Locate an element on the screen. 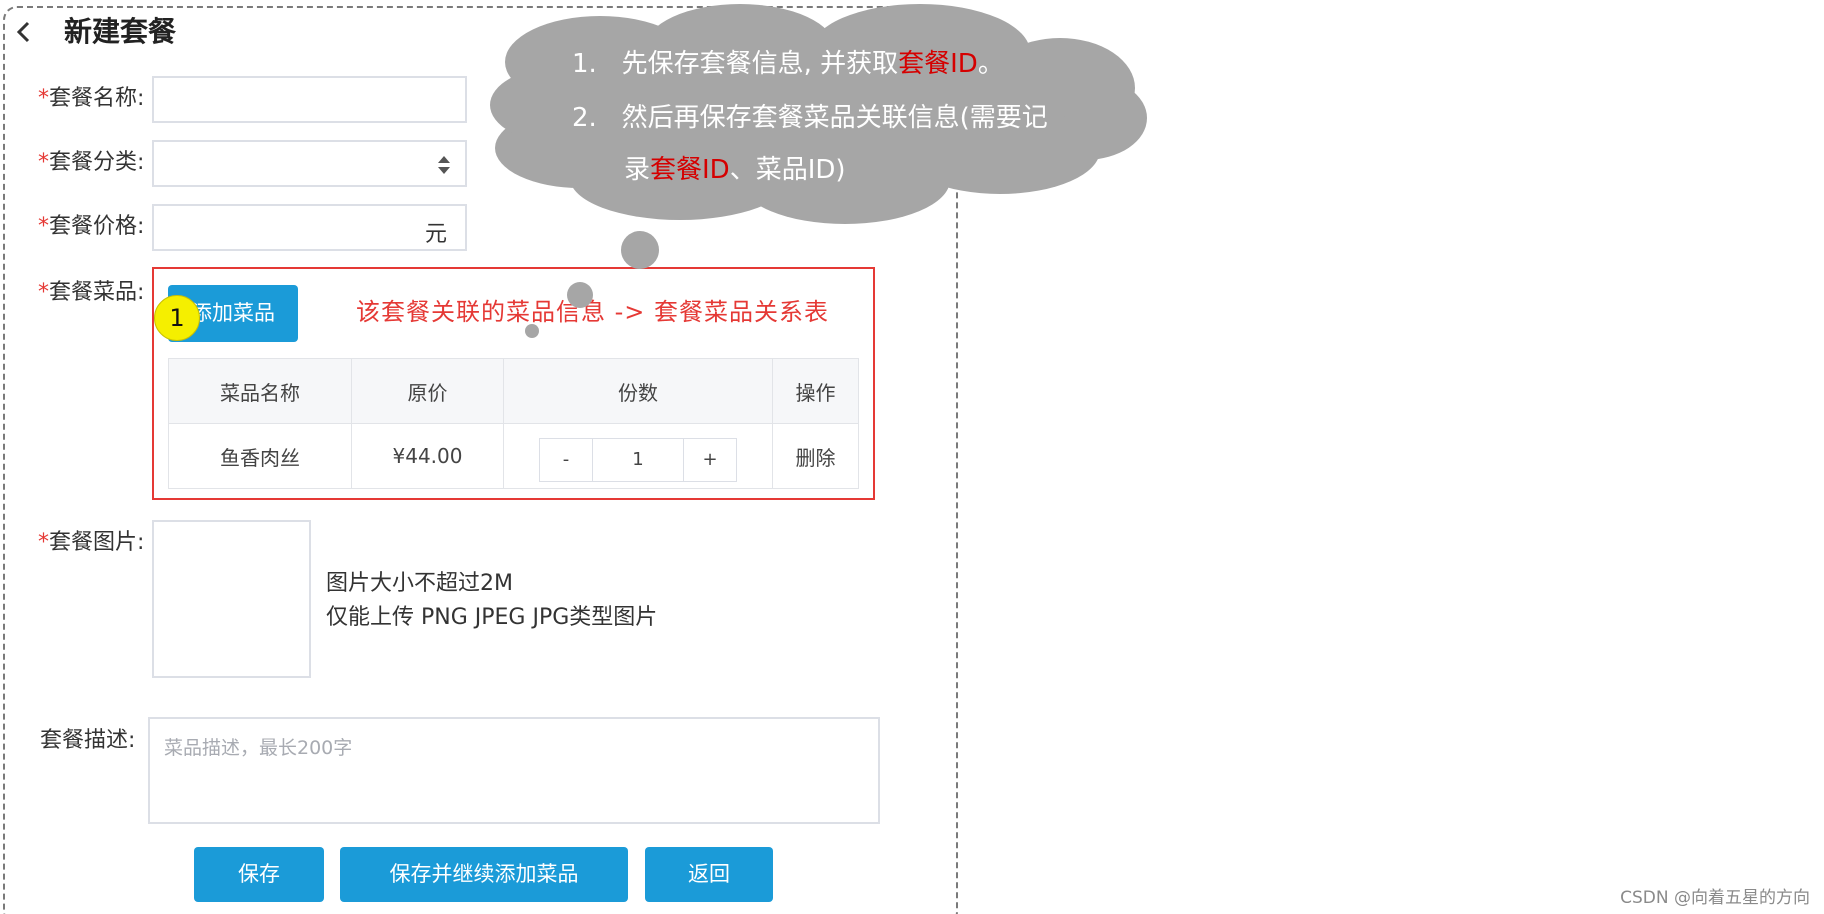 This screenshot has height=914, width=1824. dish-qty-cell: - 1 + is located at coordinates (638, 456).